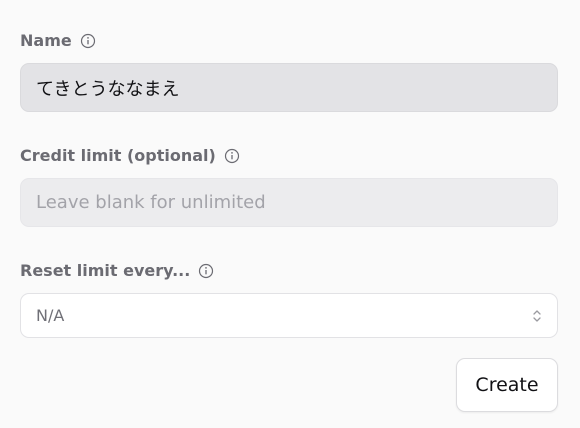 This screenshot has width=580, height=428. What do you see at coordinates (289, 87) in the screenshot?
I see `name-input: てきとうななまえ` at bounding box center [289, 87].